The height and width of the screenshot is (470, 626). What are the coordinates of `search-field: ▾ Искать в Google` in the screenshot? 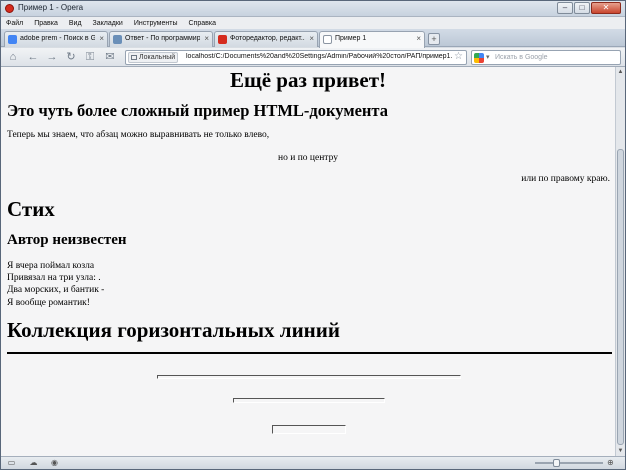 It's located at (546, 57).